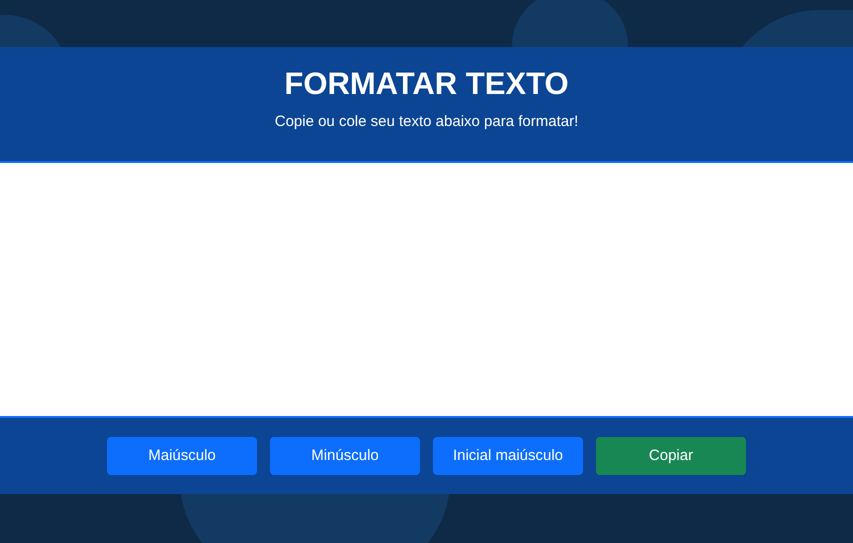  What do you see at coordinates (345, 456) in the screenshot?
I see `format-button: Minúsculo` at bounding box center [345, 456].